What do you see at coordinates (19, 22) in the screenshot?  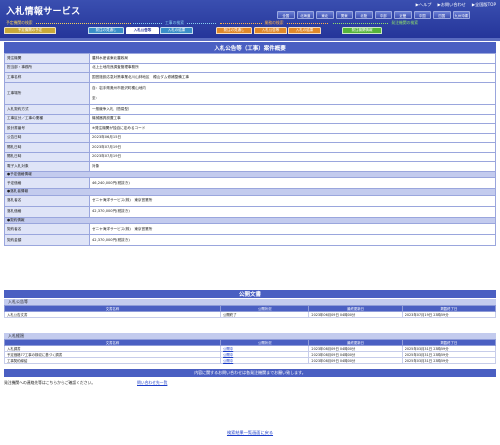 I see `category-label: 予定機関の検索` at bounding box center [19, 22].